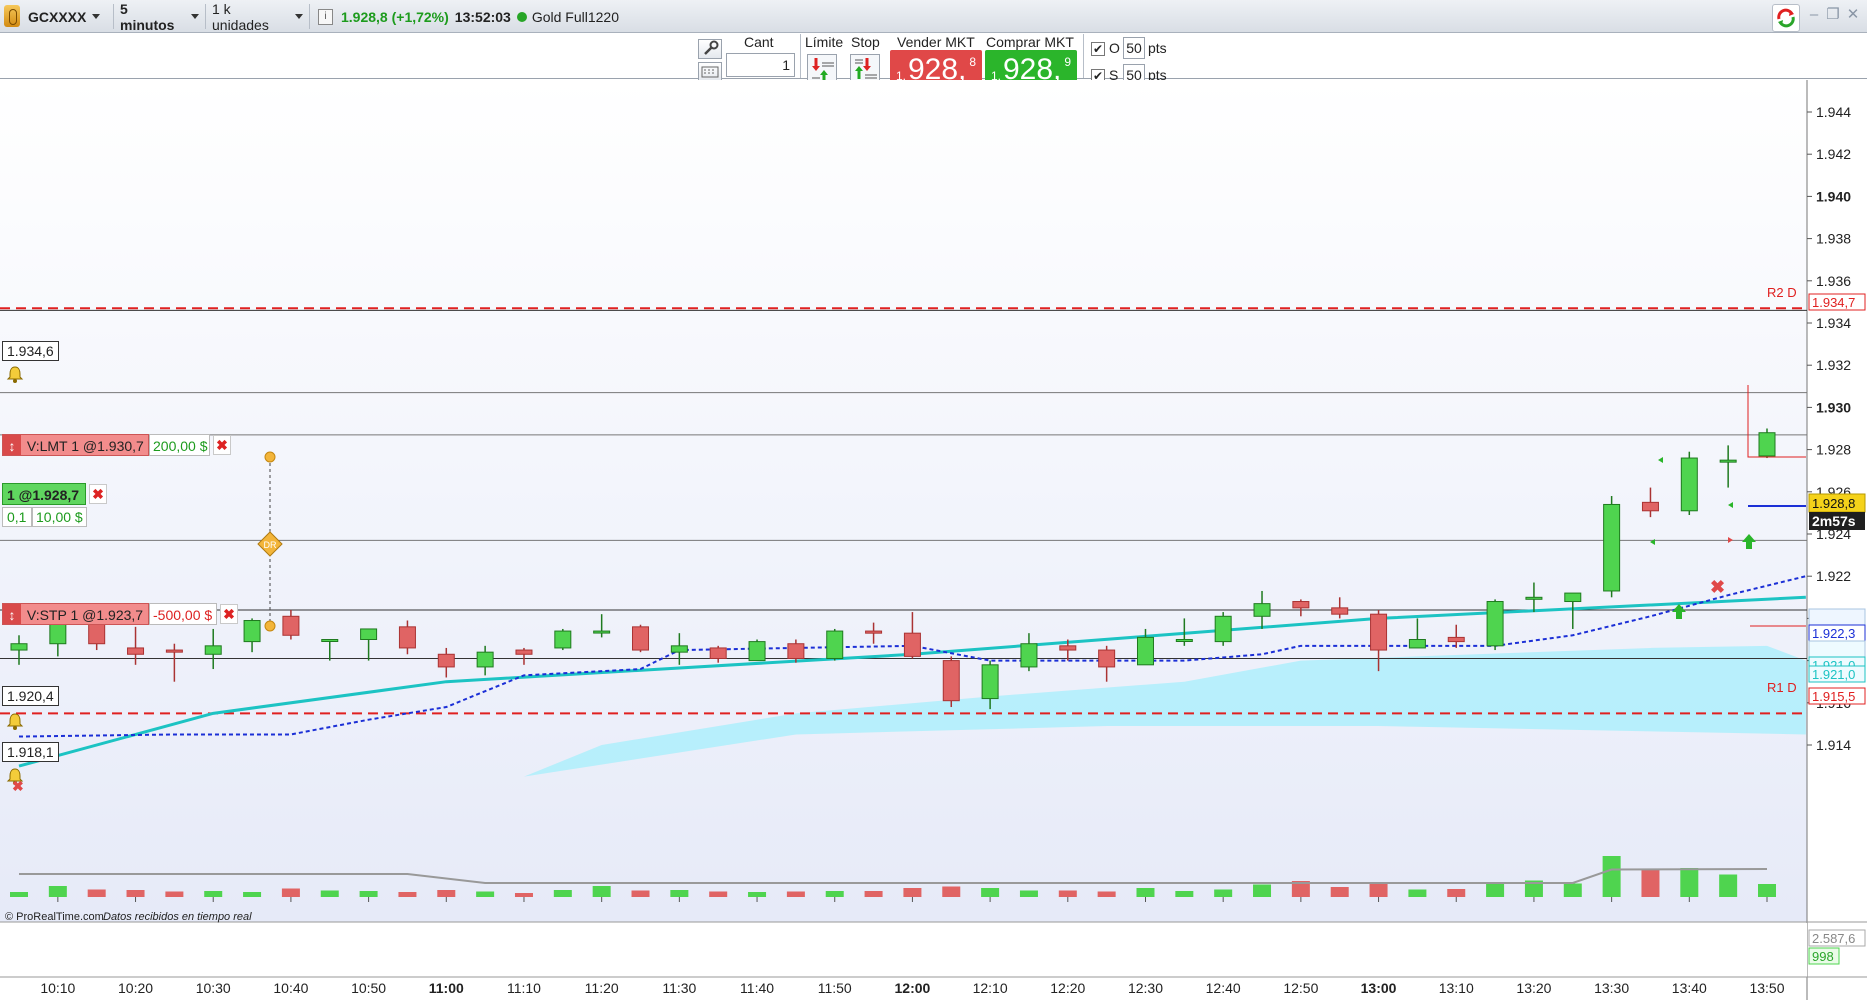 This screenshot has width=1867, height=1000. What do you see at coordinates (30, 696) in the screenshot?
I see `level-box-1920: 1.920,4` at bounding box center [30, 696].